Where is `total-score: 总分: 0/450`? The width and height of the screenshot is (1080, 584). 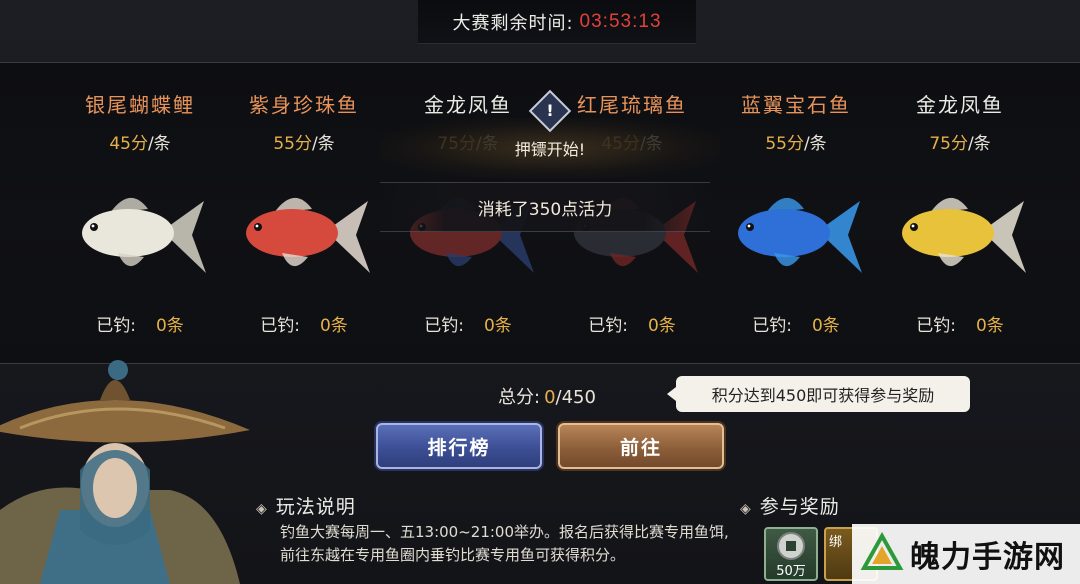
total-score: 总分: 0/450 is located at coordinates (547, 396).